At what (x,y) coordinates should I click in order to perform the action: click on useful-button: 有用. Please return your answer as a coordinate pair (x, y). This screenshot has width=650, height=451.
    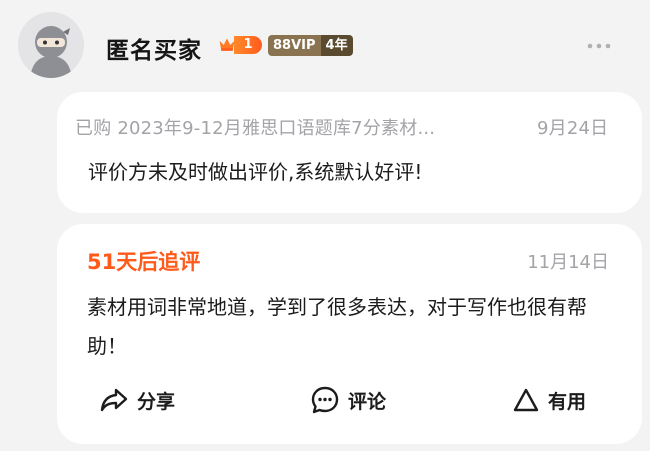
    Looking at the image, I should click on (549, 400).